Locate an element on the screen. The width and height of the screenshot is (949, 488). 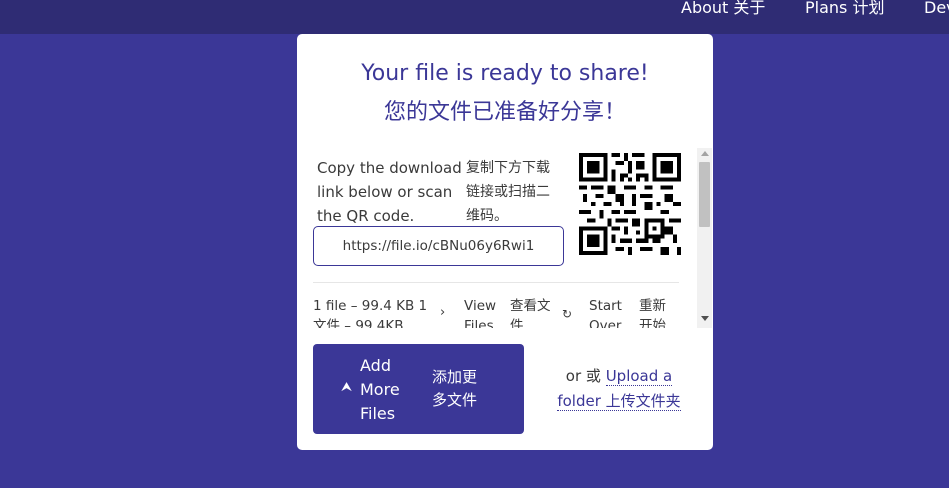
divider is located at coordinates (496, 282).